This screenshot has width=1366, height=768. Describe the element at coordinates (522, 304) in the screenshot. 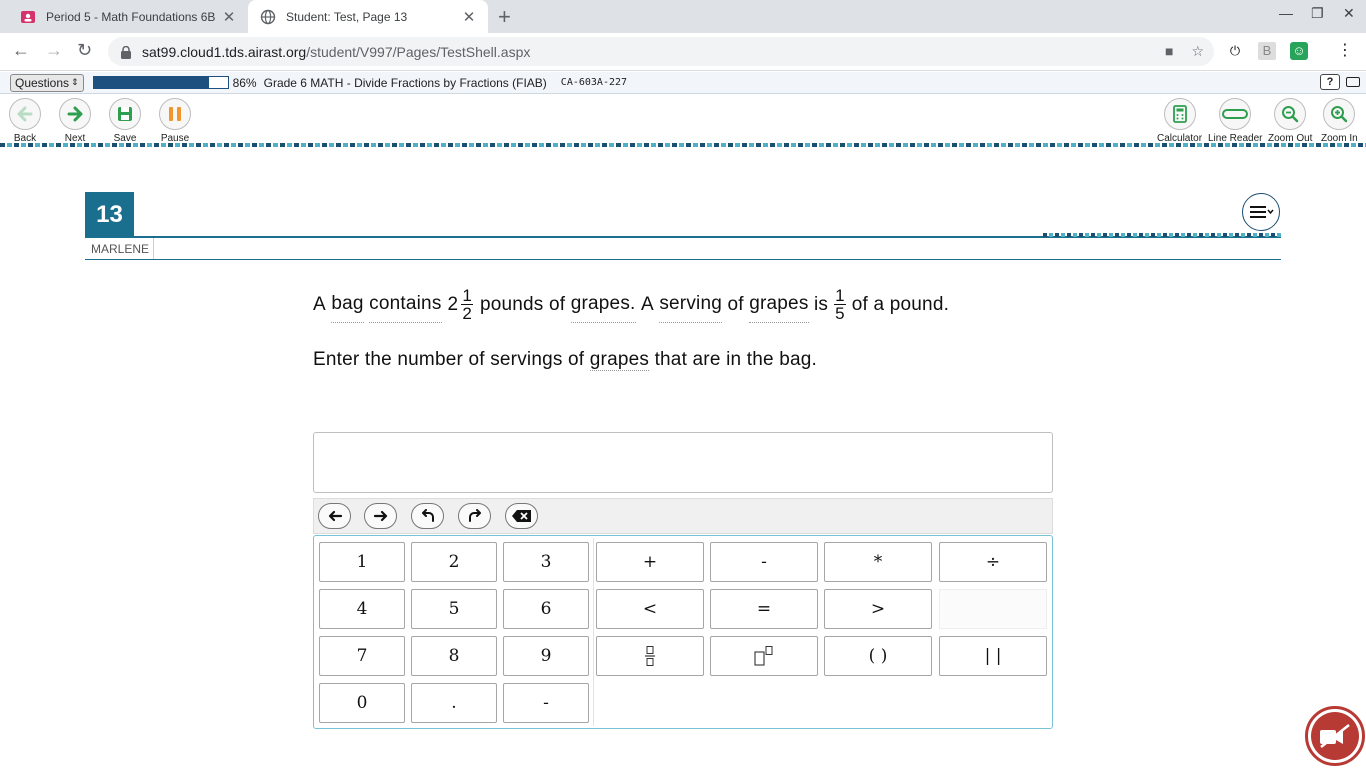

I see `stem-text: pounds of` at that location.